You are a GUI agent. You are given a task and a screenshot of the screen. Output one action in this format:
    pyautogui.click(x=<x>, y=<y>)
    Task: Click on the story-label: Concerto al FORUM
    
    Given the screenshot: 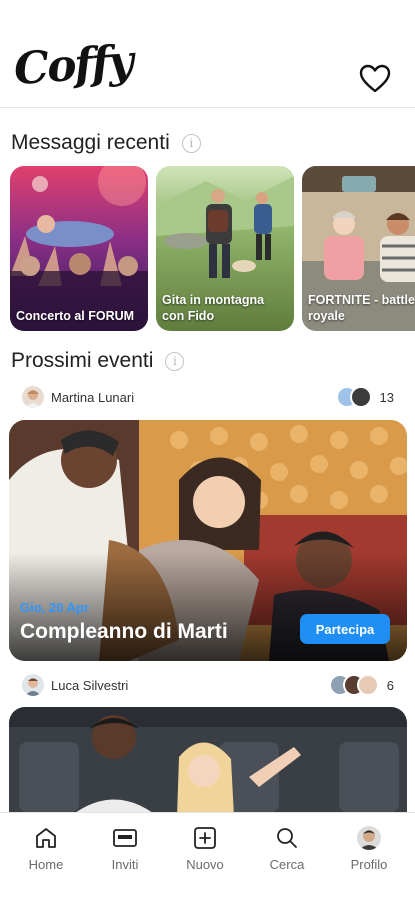 What is the action you would take?
    pyautogui.click(x=75, y=316)
    